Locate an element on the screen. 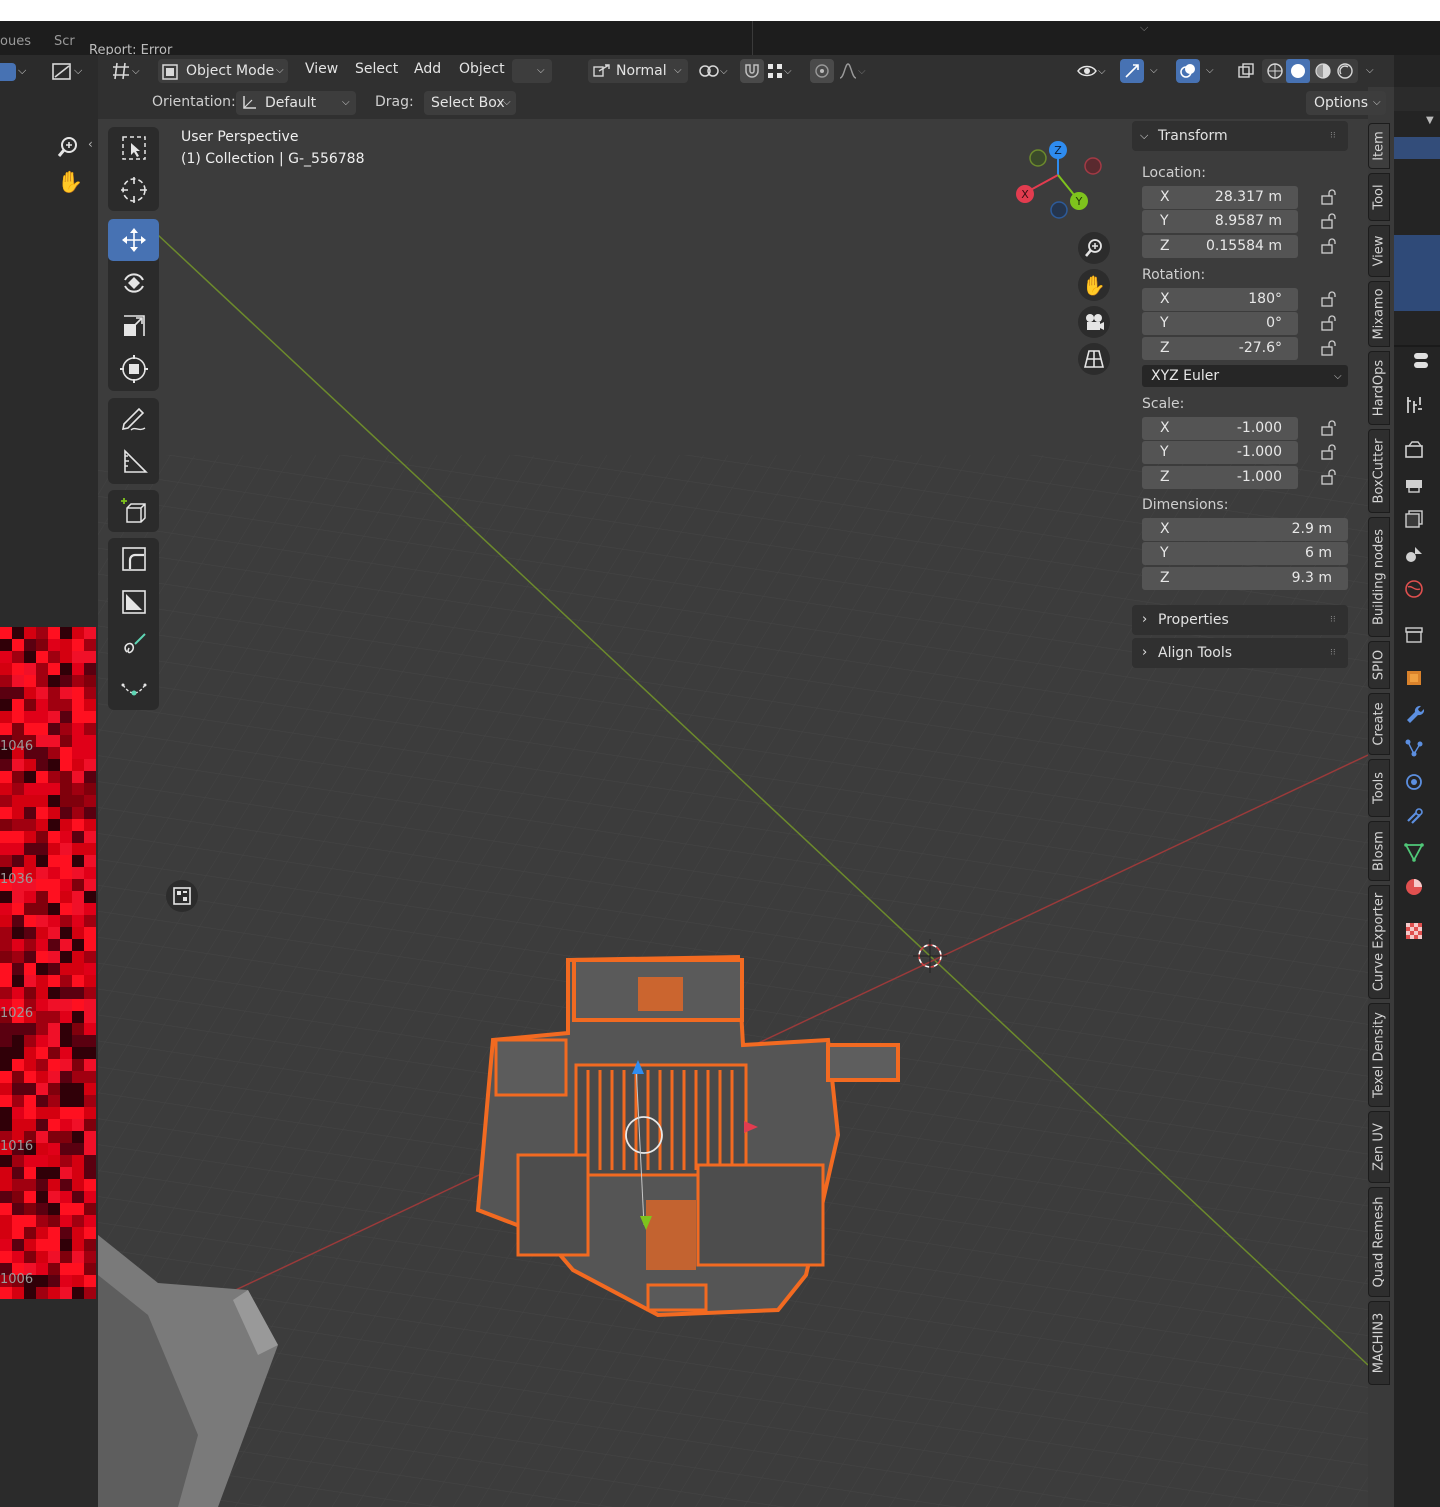 This screenshot has height=1507, width=1440. material-properties-tab is located at coordinates (1414, 887).